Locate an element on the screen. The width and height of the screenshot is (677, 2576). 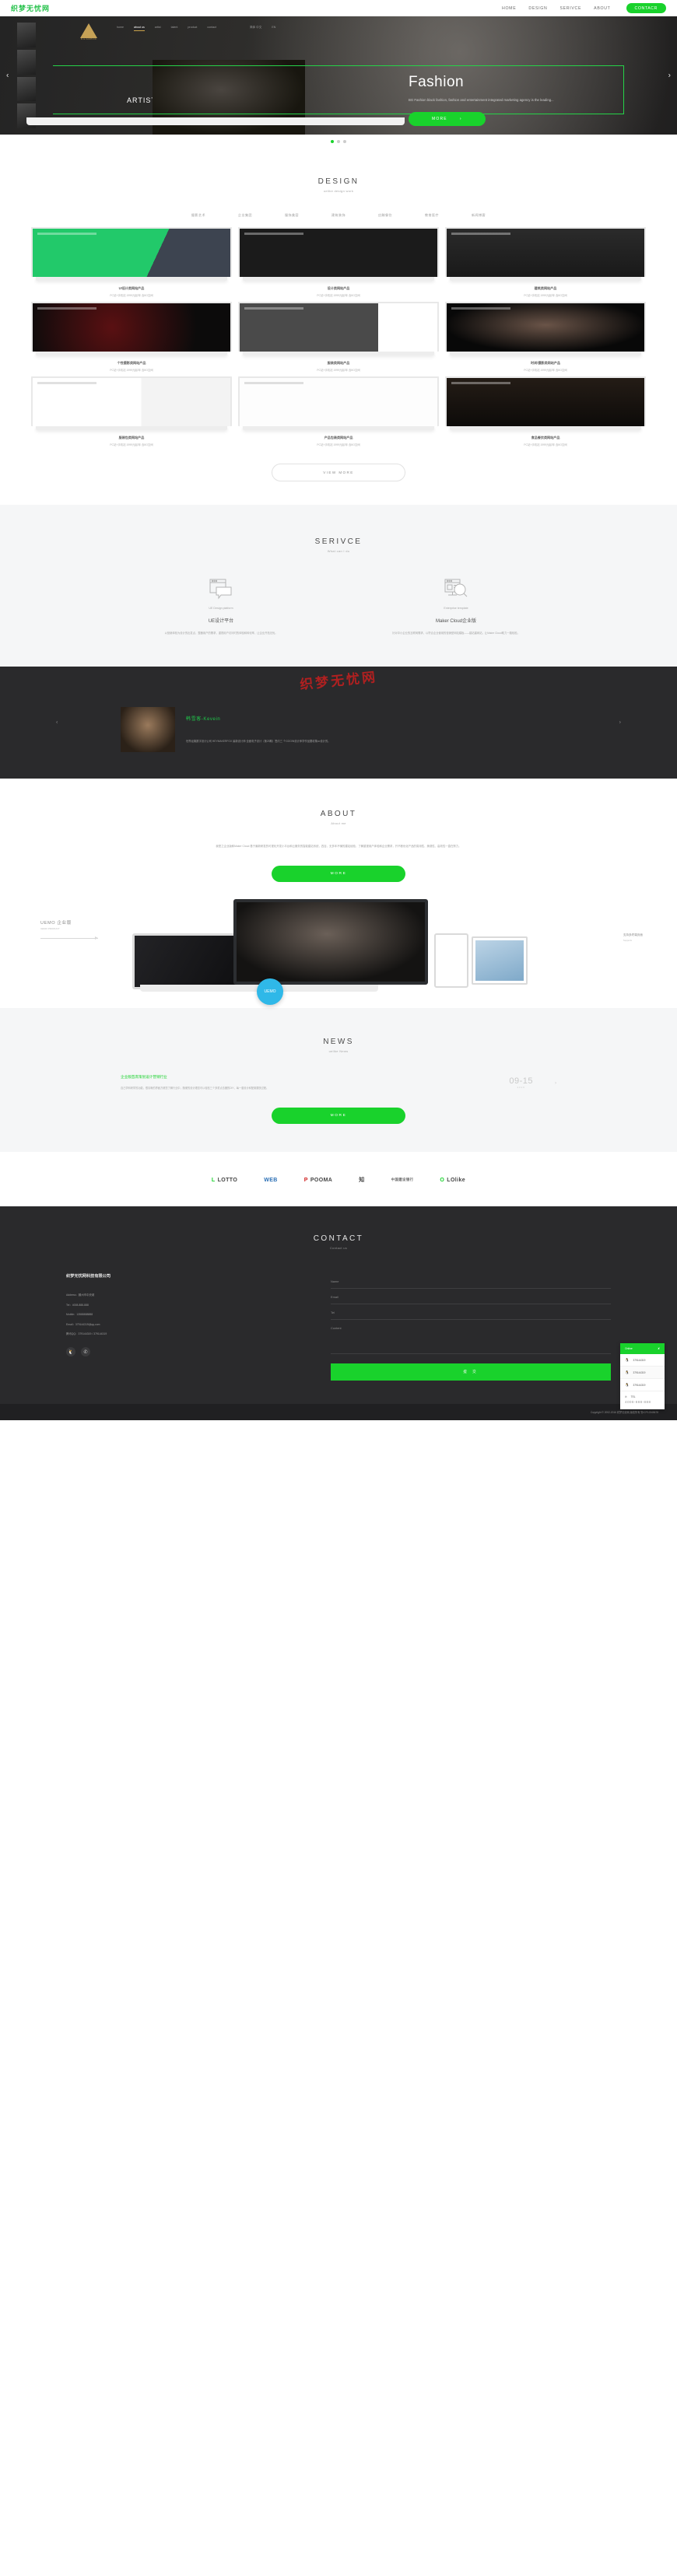
filter-tab-news-blog: 新闻博客 is located at coordinates (479, 216).